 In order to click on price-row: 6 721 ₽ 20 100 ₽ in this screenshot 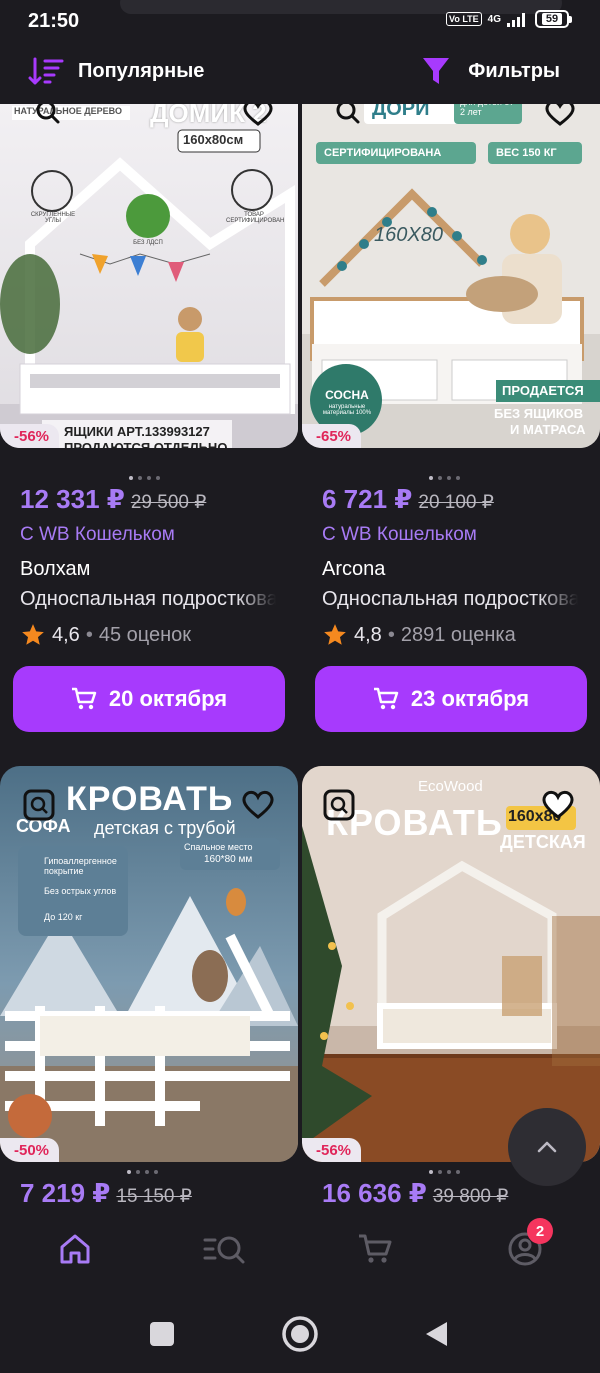, I will do `click(408, 499)`.